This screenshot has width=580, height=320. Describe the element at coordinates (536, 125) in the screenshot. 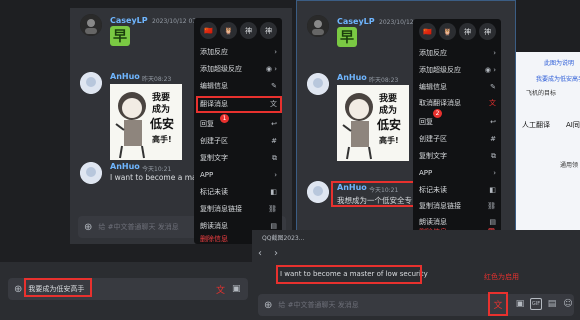

I see `browser-tab-human: 人工翻译` at that location.